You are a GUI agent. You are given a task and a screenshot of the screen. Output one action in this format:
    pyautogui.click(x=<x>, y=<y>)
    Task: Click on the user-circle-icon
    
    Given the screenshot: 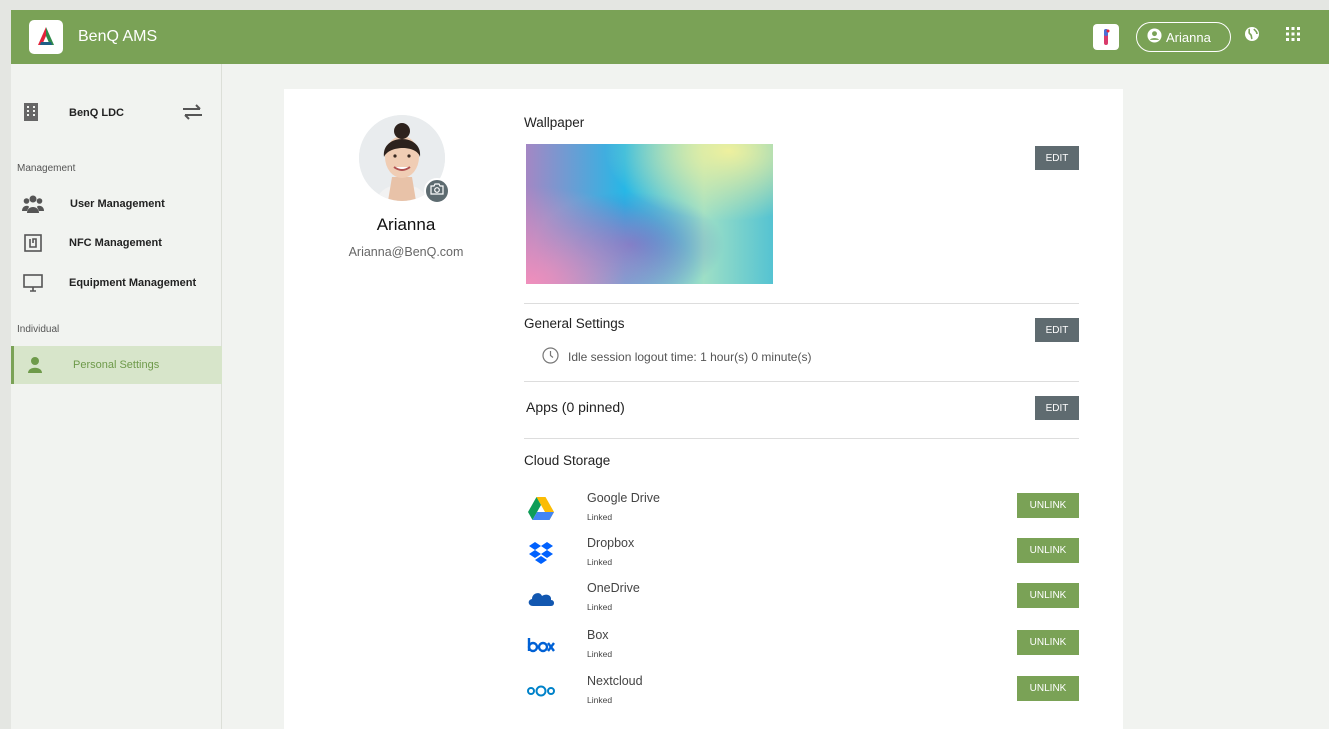 What is the action you would take?
    pyautogui.click(x=1154, y=37)
    